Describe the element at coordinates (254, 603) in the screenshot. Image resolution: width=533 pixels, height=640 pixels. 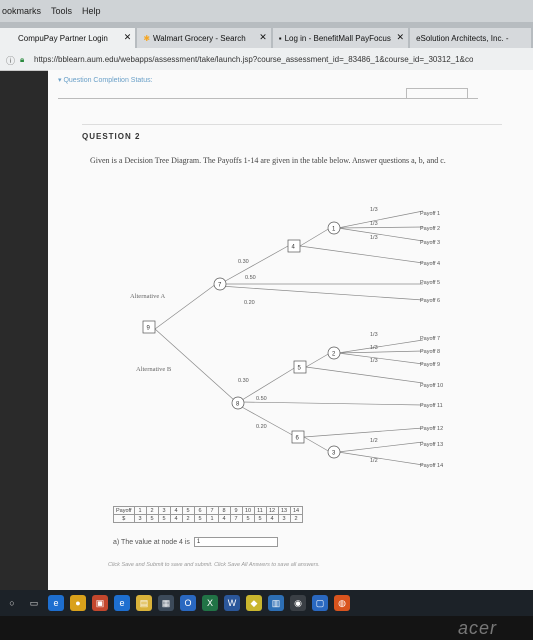
I see `sticky-notes-icon: ◆` at that location.